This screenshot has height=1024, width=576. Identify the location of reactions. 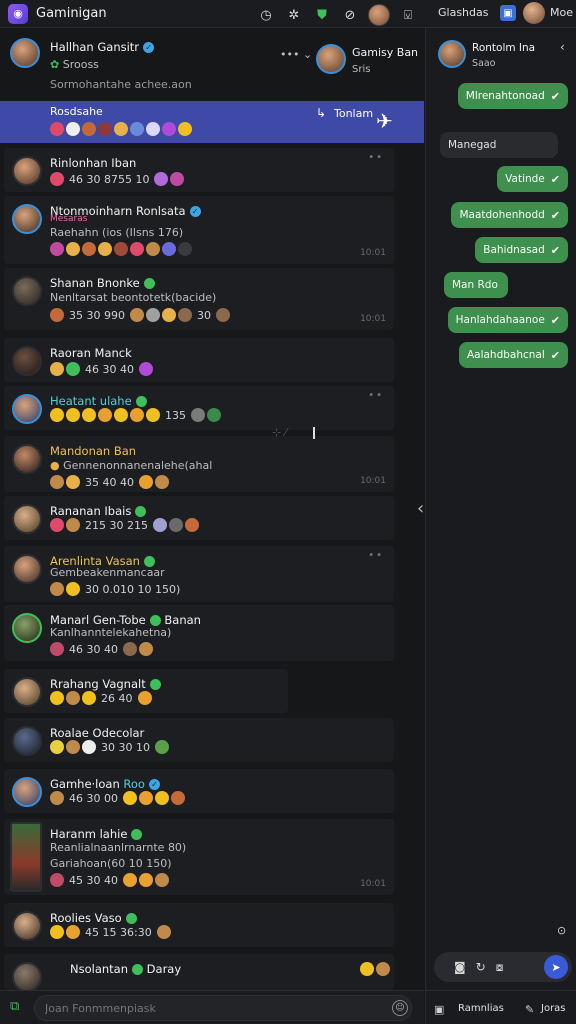
(121, 249).